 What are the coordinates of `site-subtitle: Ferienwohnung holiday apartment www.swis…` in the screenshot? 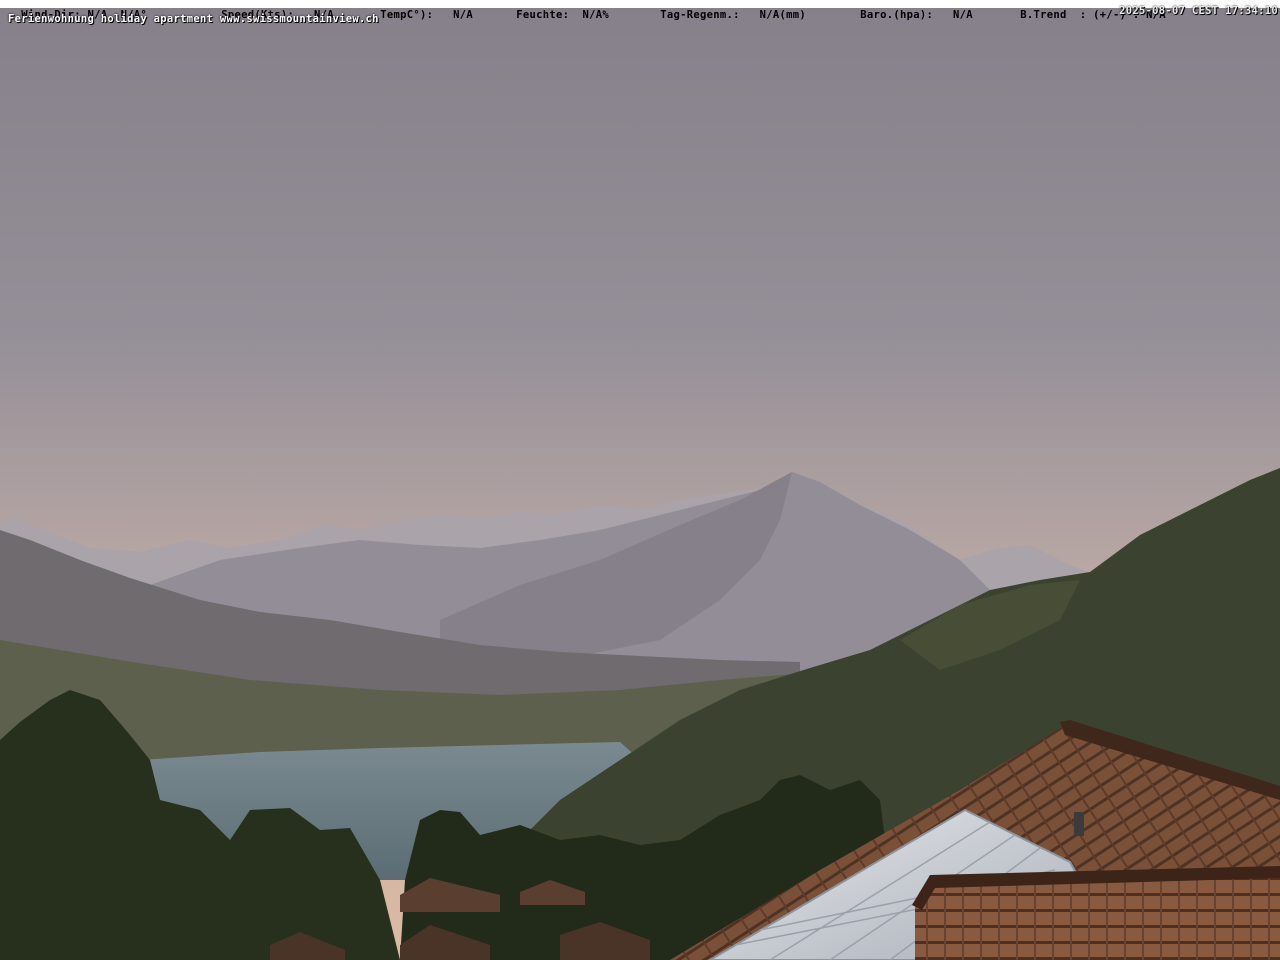 It's located at (193, 19).